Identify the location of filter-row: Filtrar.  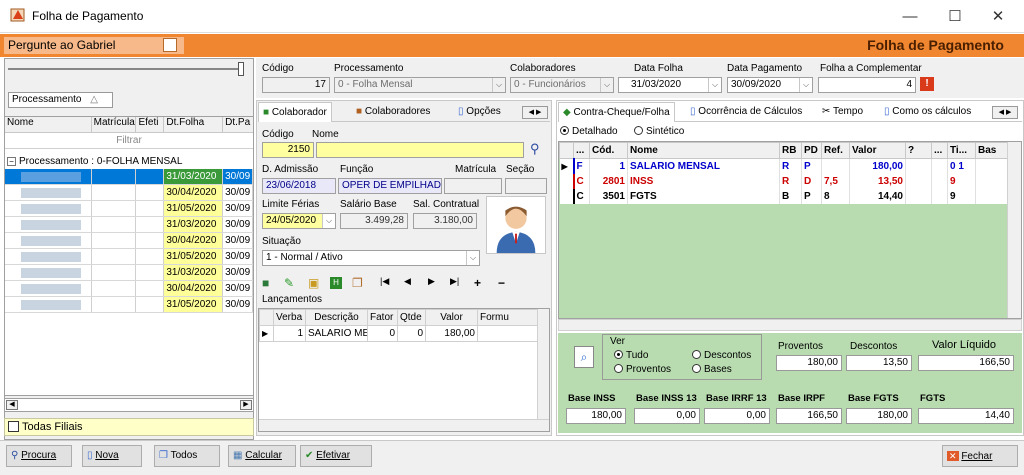
(129, 141).